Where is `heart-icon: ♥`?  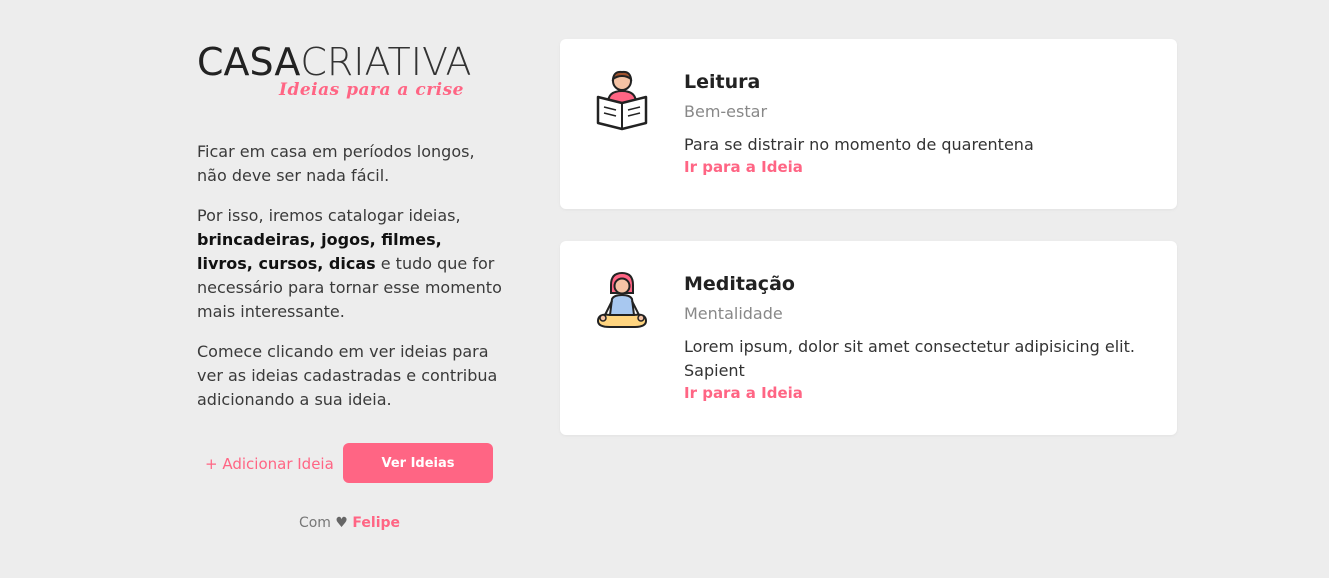
heart-icon: ♥ is located at coordinates (341, 523).